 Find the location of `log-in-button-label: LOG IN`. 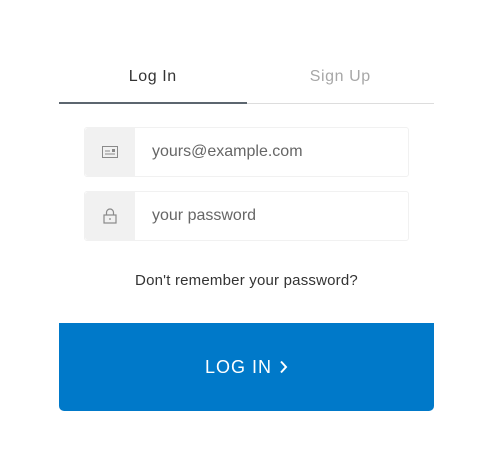

log-in-button-label: LOG IN is located at coordinates (238, 366).